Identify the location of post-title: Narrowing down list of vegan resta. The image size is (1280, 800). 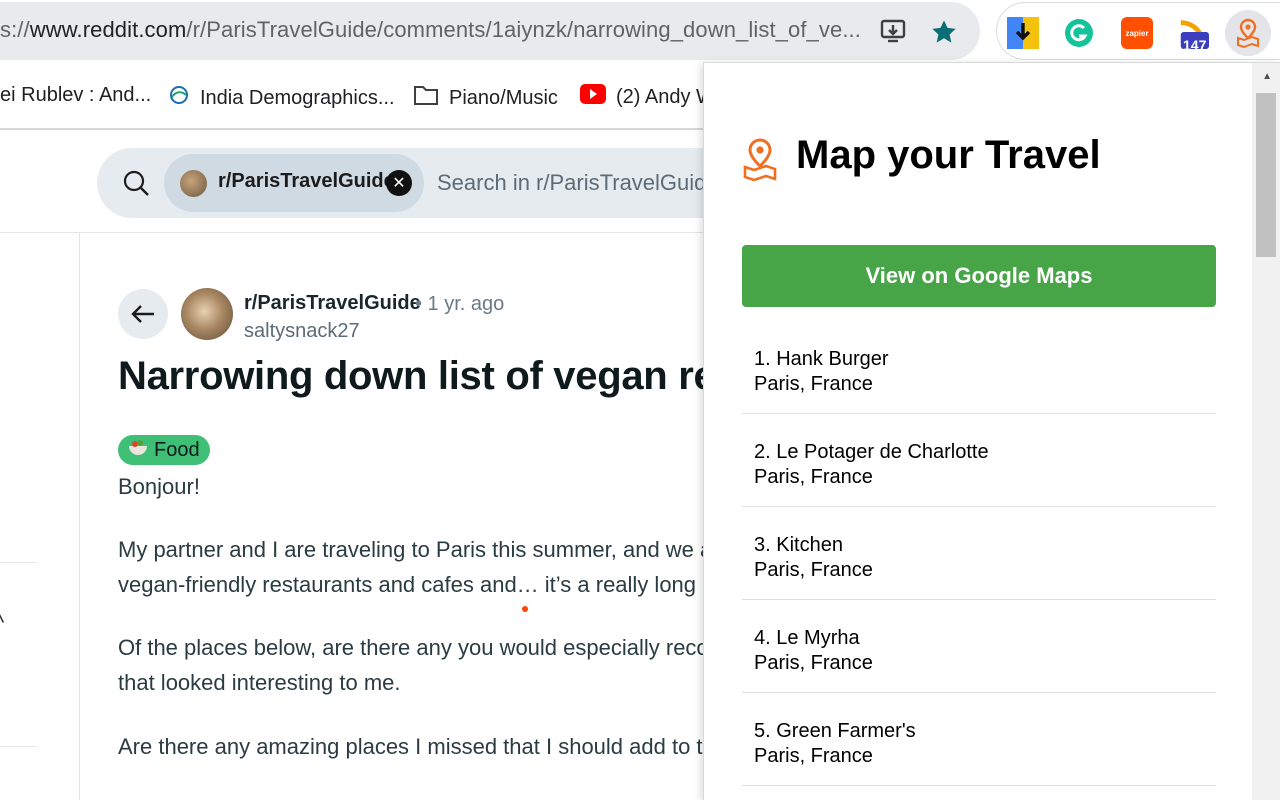
(445, 376).